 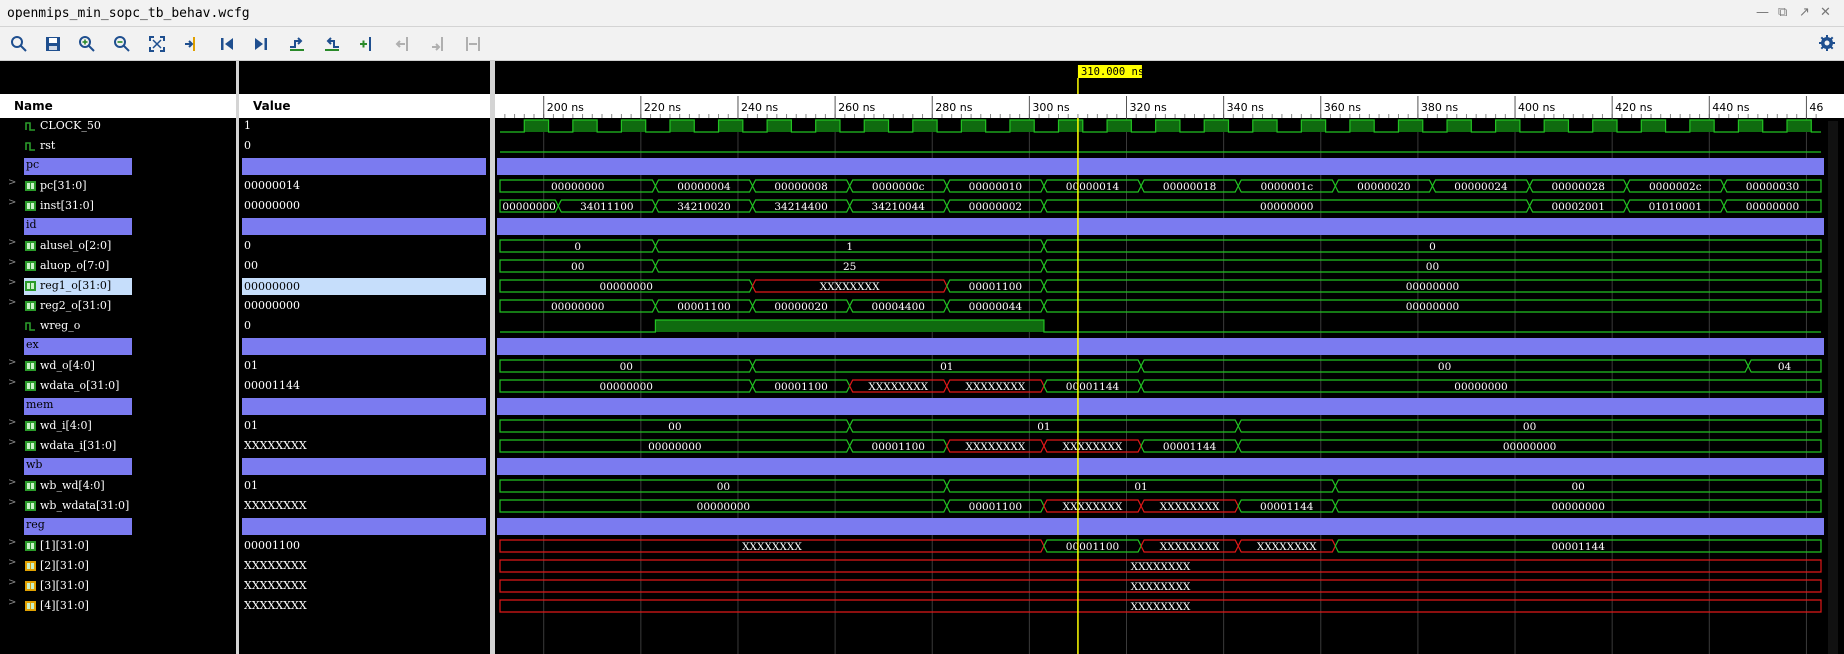 I want to click on signal-row: > reg1_o[31:0], so click(x=118, y=286).